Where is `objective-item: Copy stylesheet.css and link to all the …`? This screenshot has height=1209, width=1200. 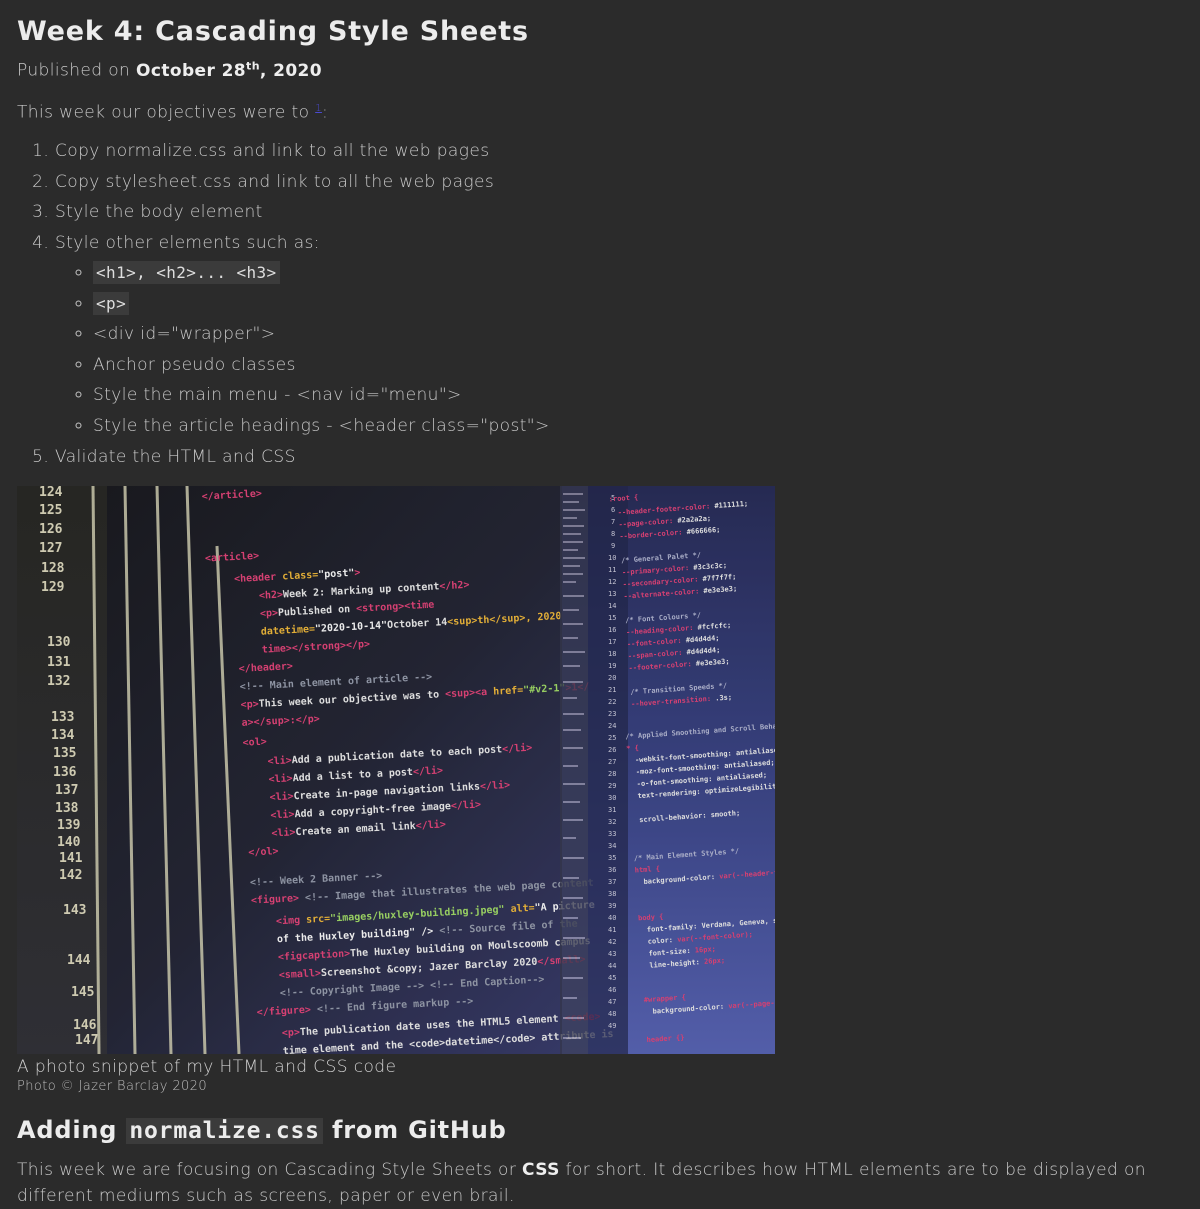 objective-item: Copy stylesheet.css and link to all the … is located at coordinates (627, 182).